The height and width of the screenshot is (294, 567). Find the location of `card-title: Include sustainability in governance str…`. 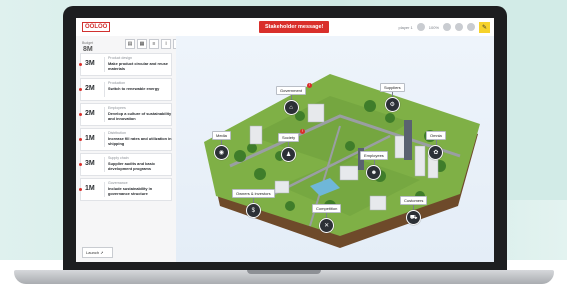

card-title: Include sustainability in governance str… is located at coordinates (130, 191).